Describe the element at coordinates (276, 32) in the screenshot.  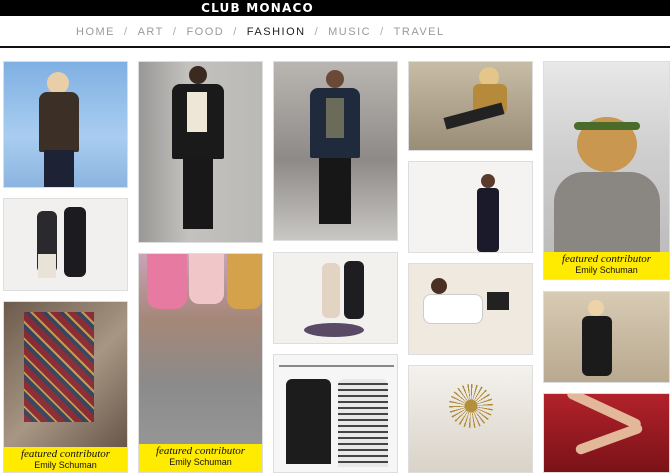
I see `nav-item-fashion: FASHION` at that location.